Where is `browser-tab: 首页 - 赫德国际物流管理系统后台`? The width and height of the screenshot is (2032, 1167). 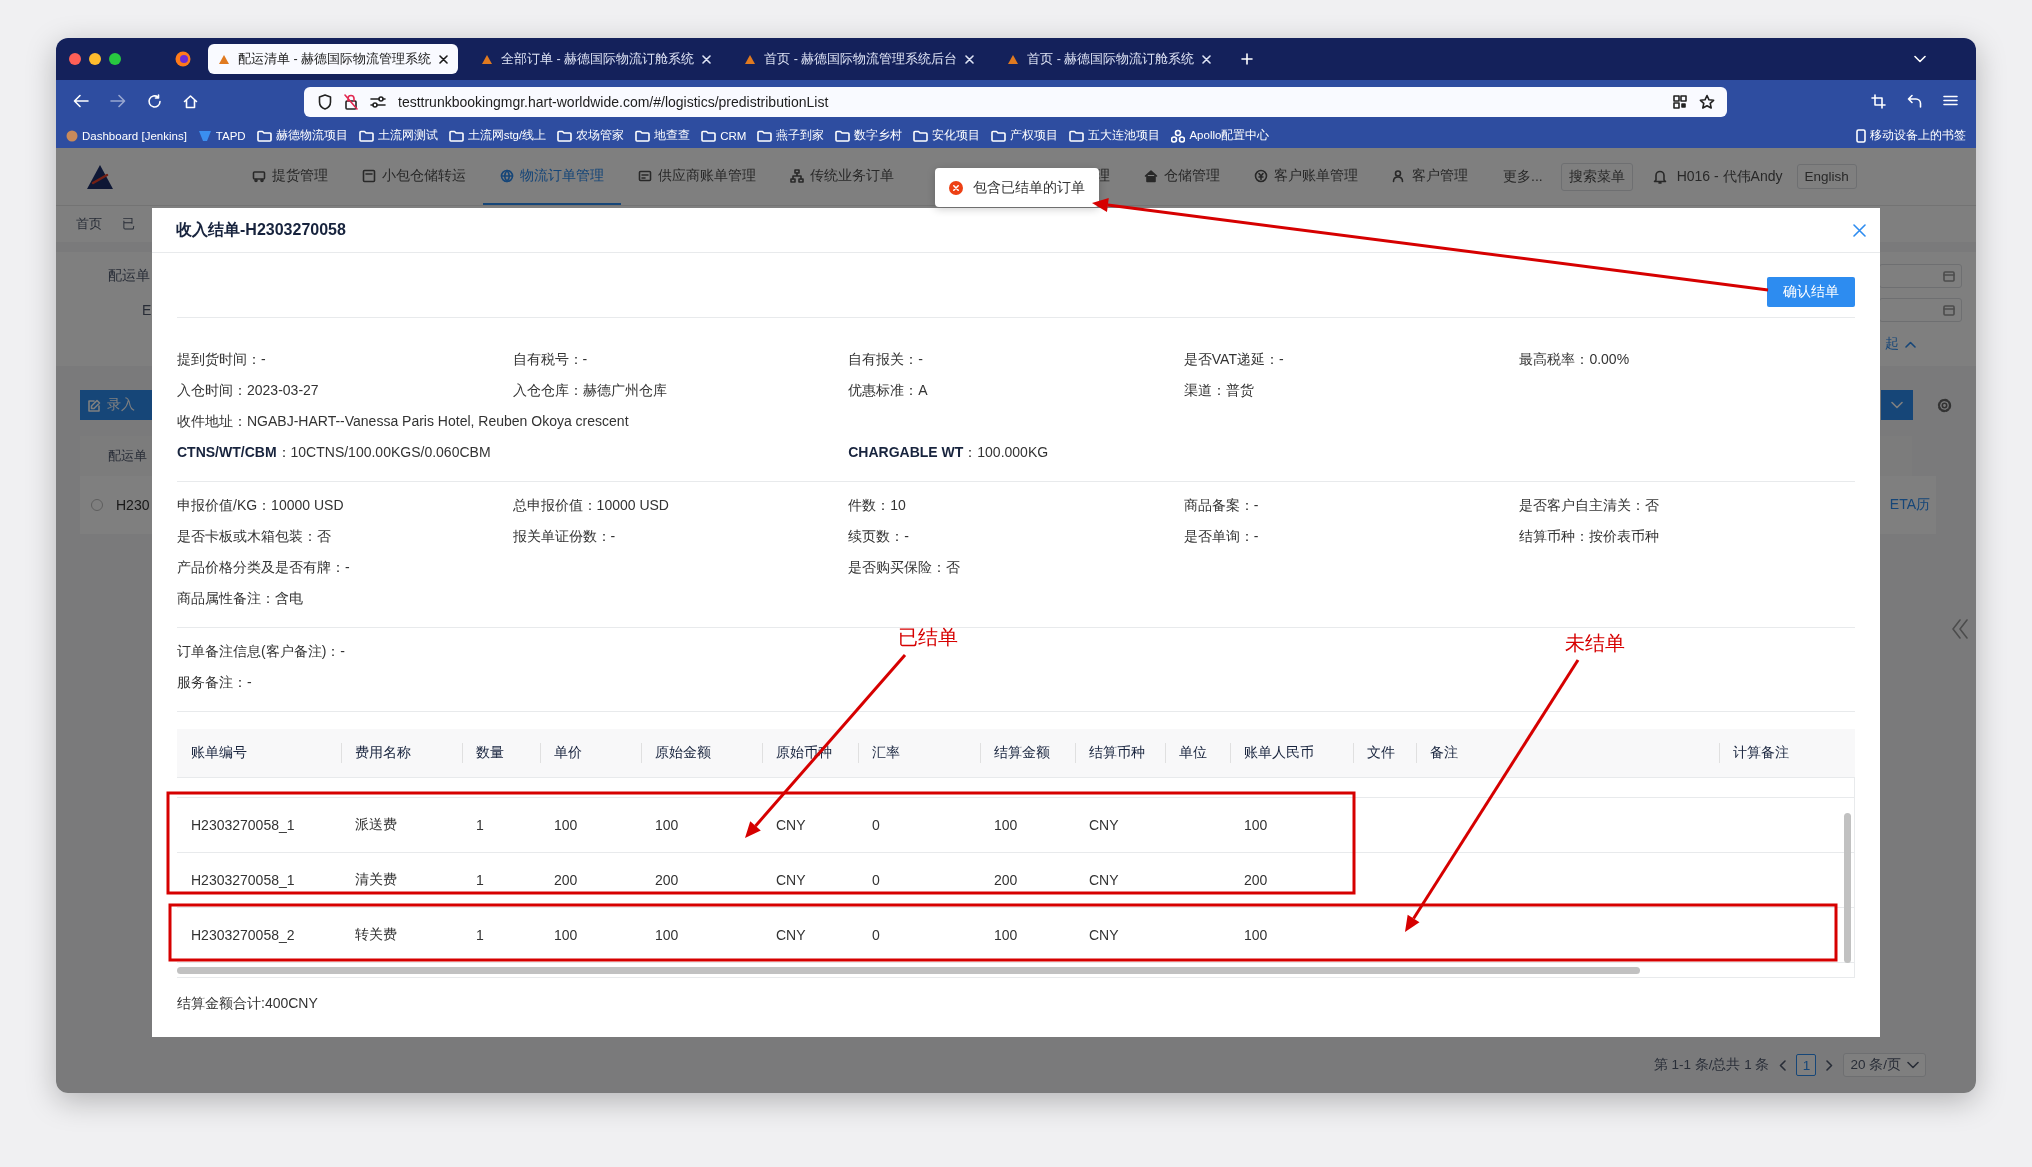 browser-tab: 首页 - 赫德国际物流管理系统后台 is located at coordinates (859, 59).